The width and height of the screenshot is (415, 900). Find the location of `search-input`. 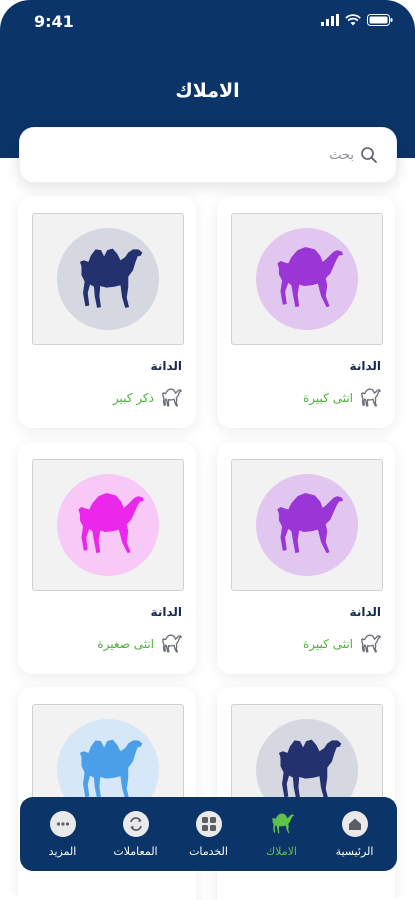

search-input is located at coordinates (204, 155).